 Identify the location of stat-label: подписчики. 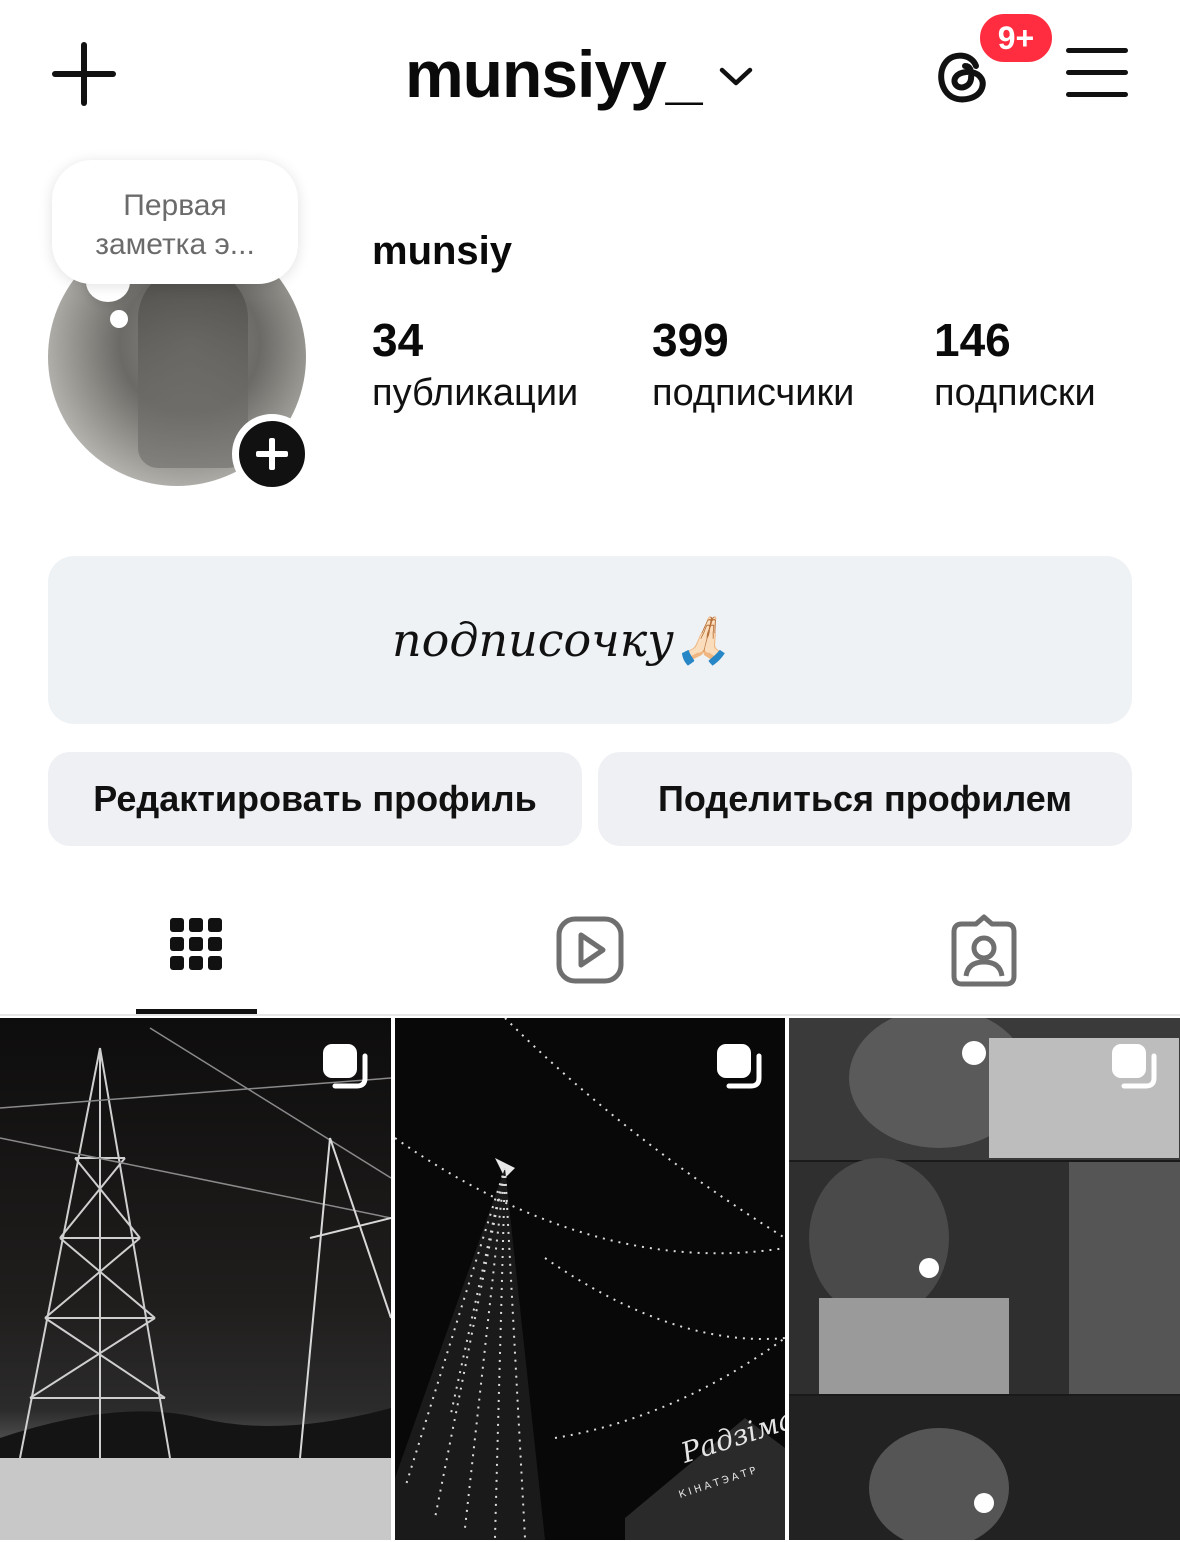
(753, 393).